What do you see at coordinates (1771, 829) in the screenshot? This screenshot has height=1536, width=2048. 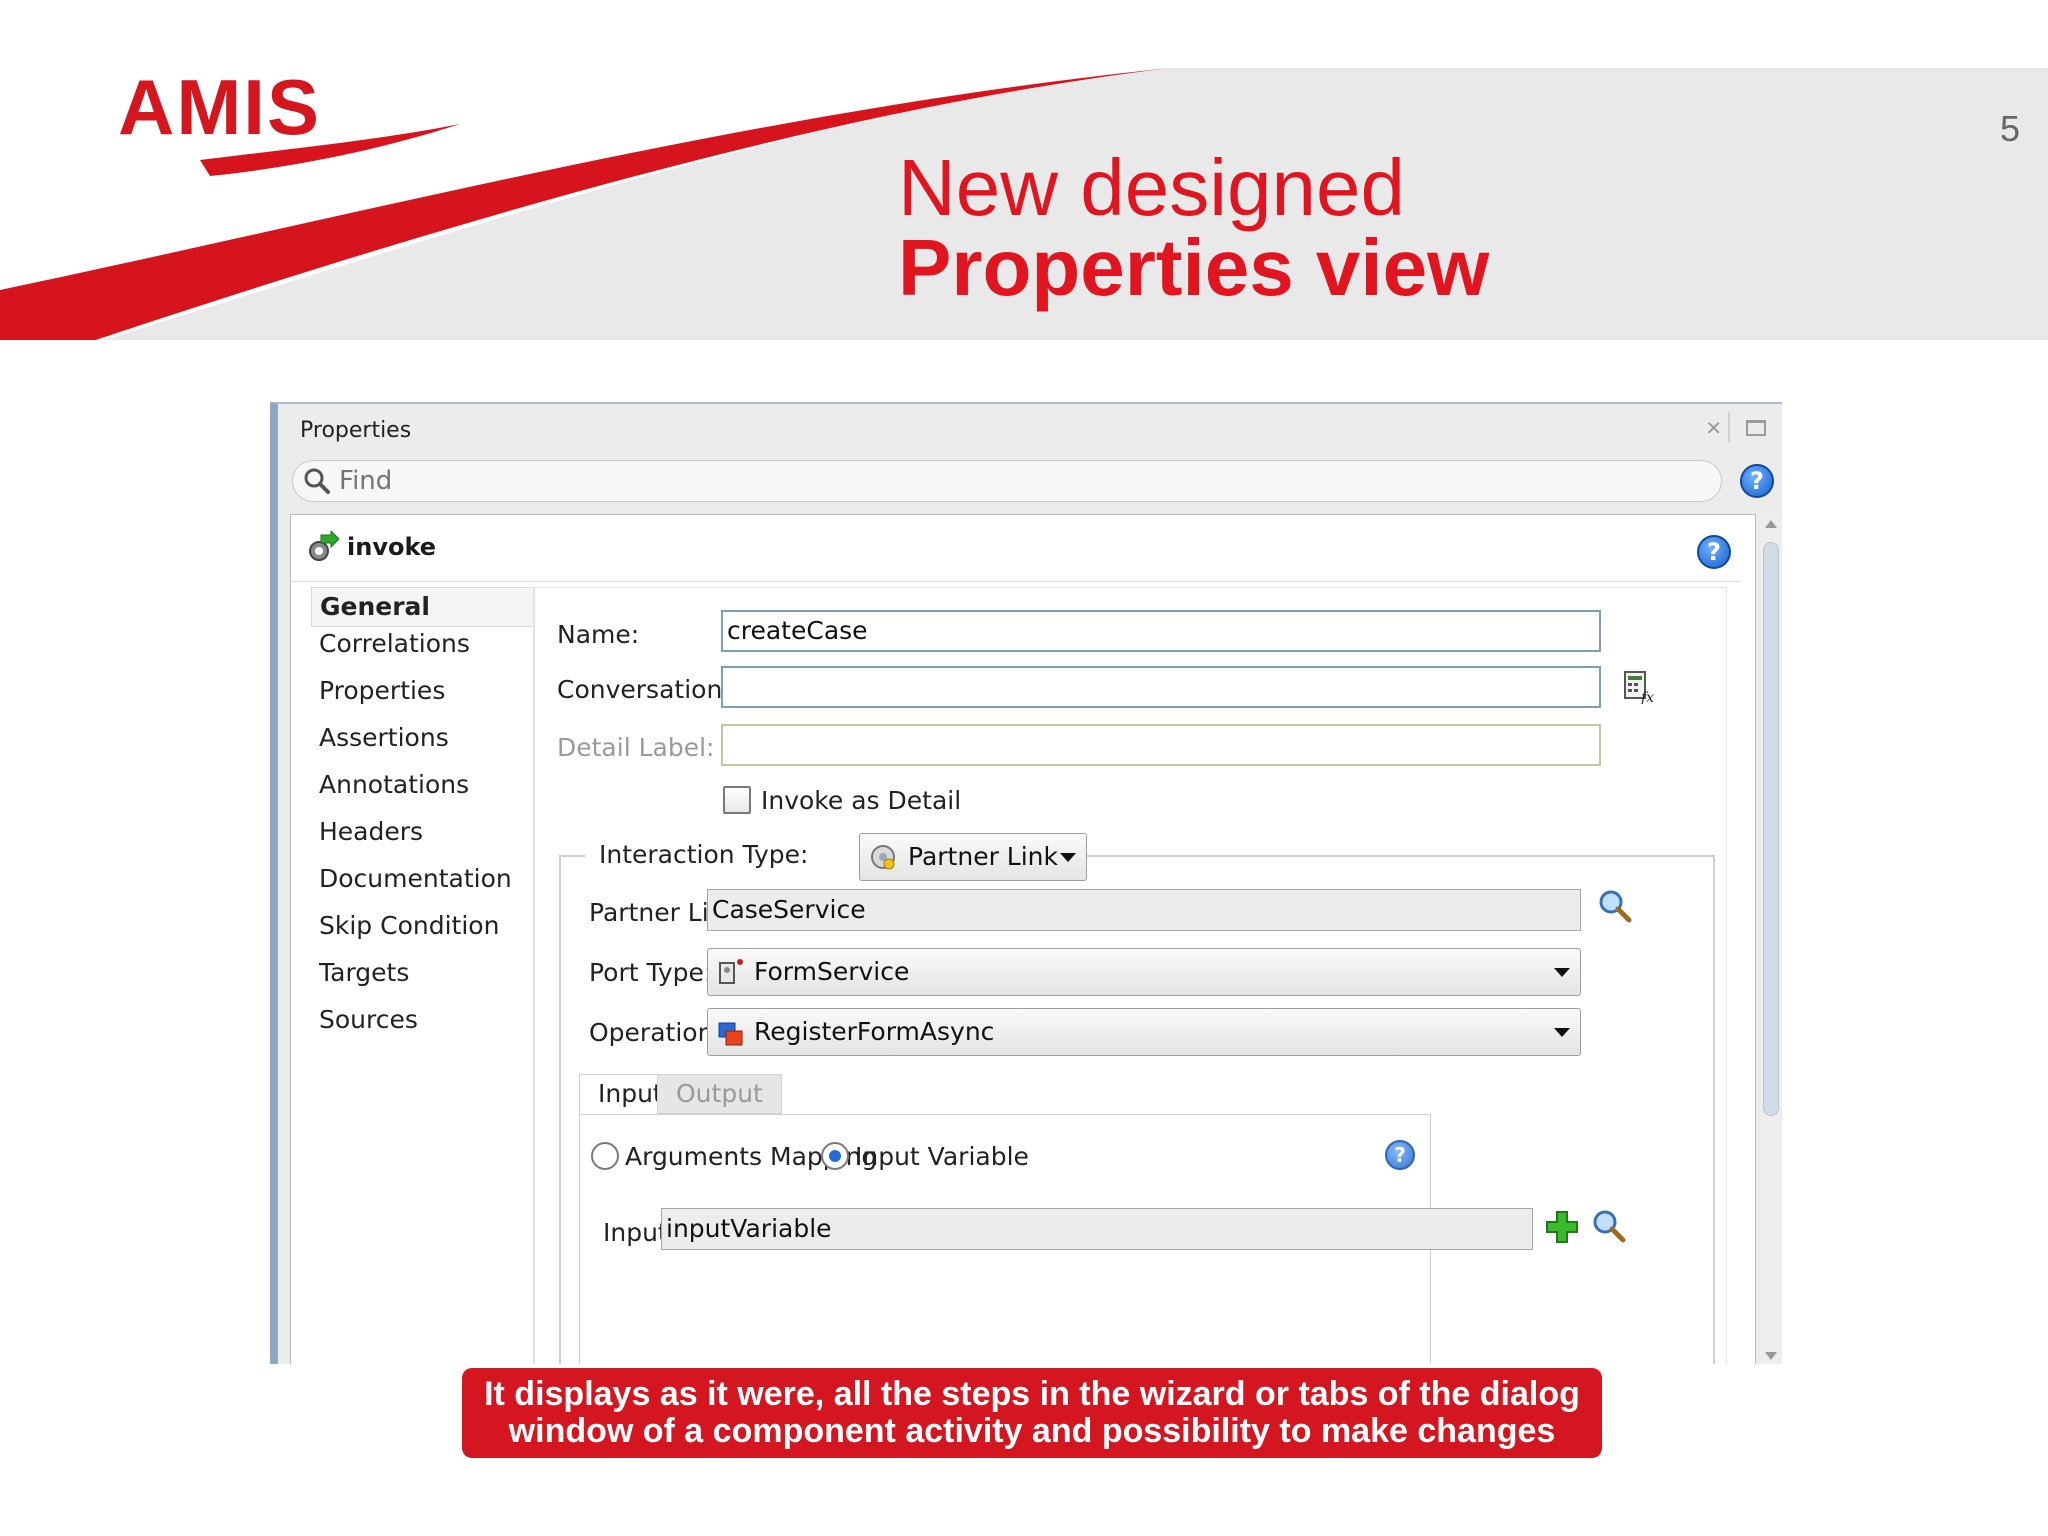 I see `scroll-thumb` at bounding box center [1771, 829].